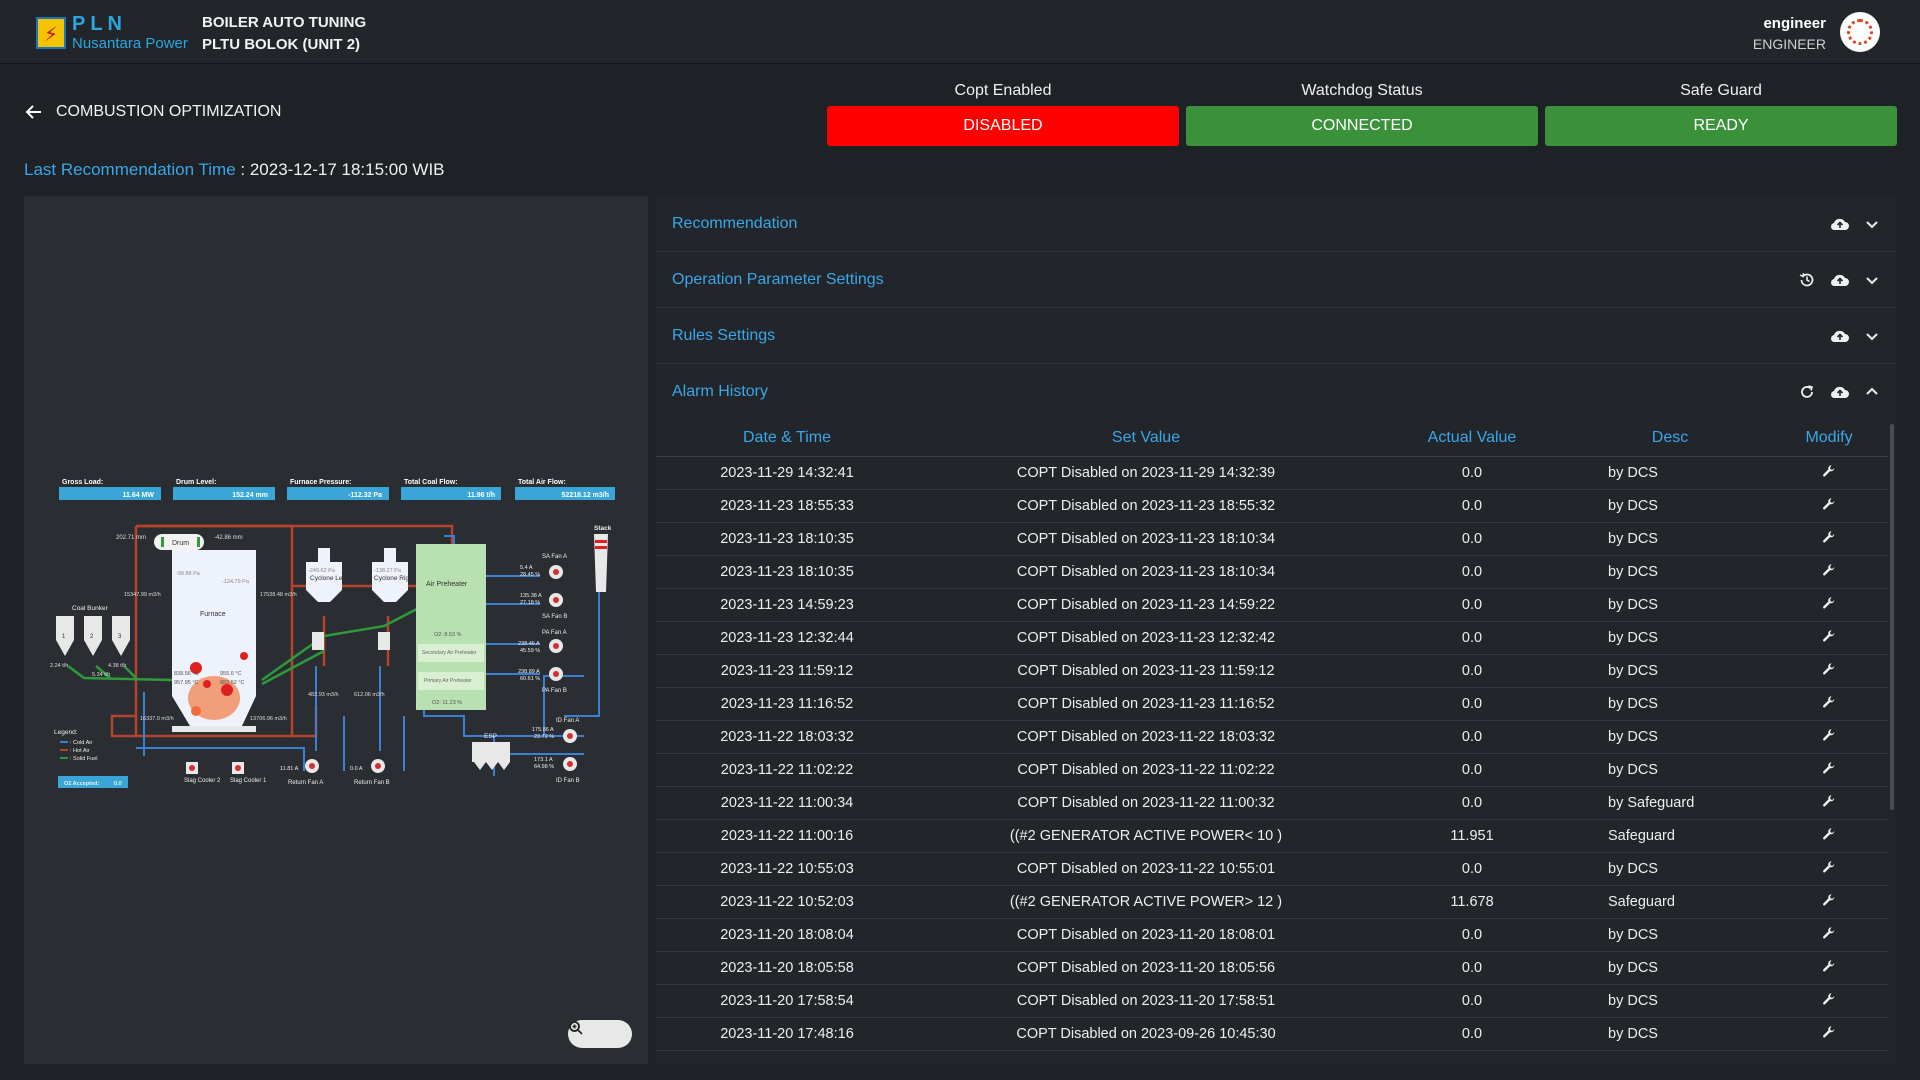 The width and height of the screenshot is (1920, 1080). Describe the element at coordinates (1146, 506) in the screenshot. I see `cell-set-value: COPT Disabled on 2023-11-23 18:55:32` at that location.